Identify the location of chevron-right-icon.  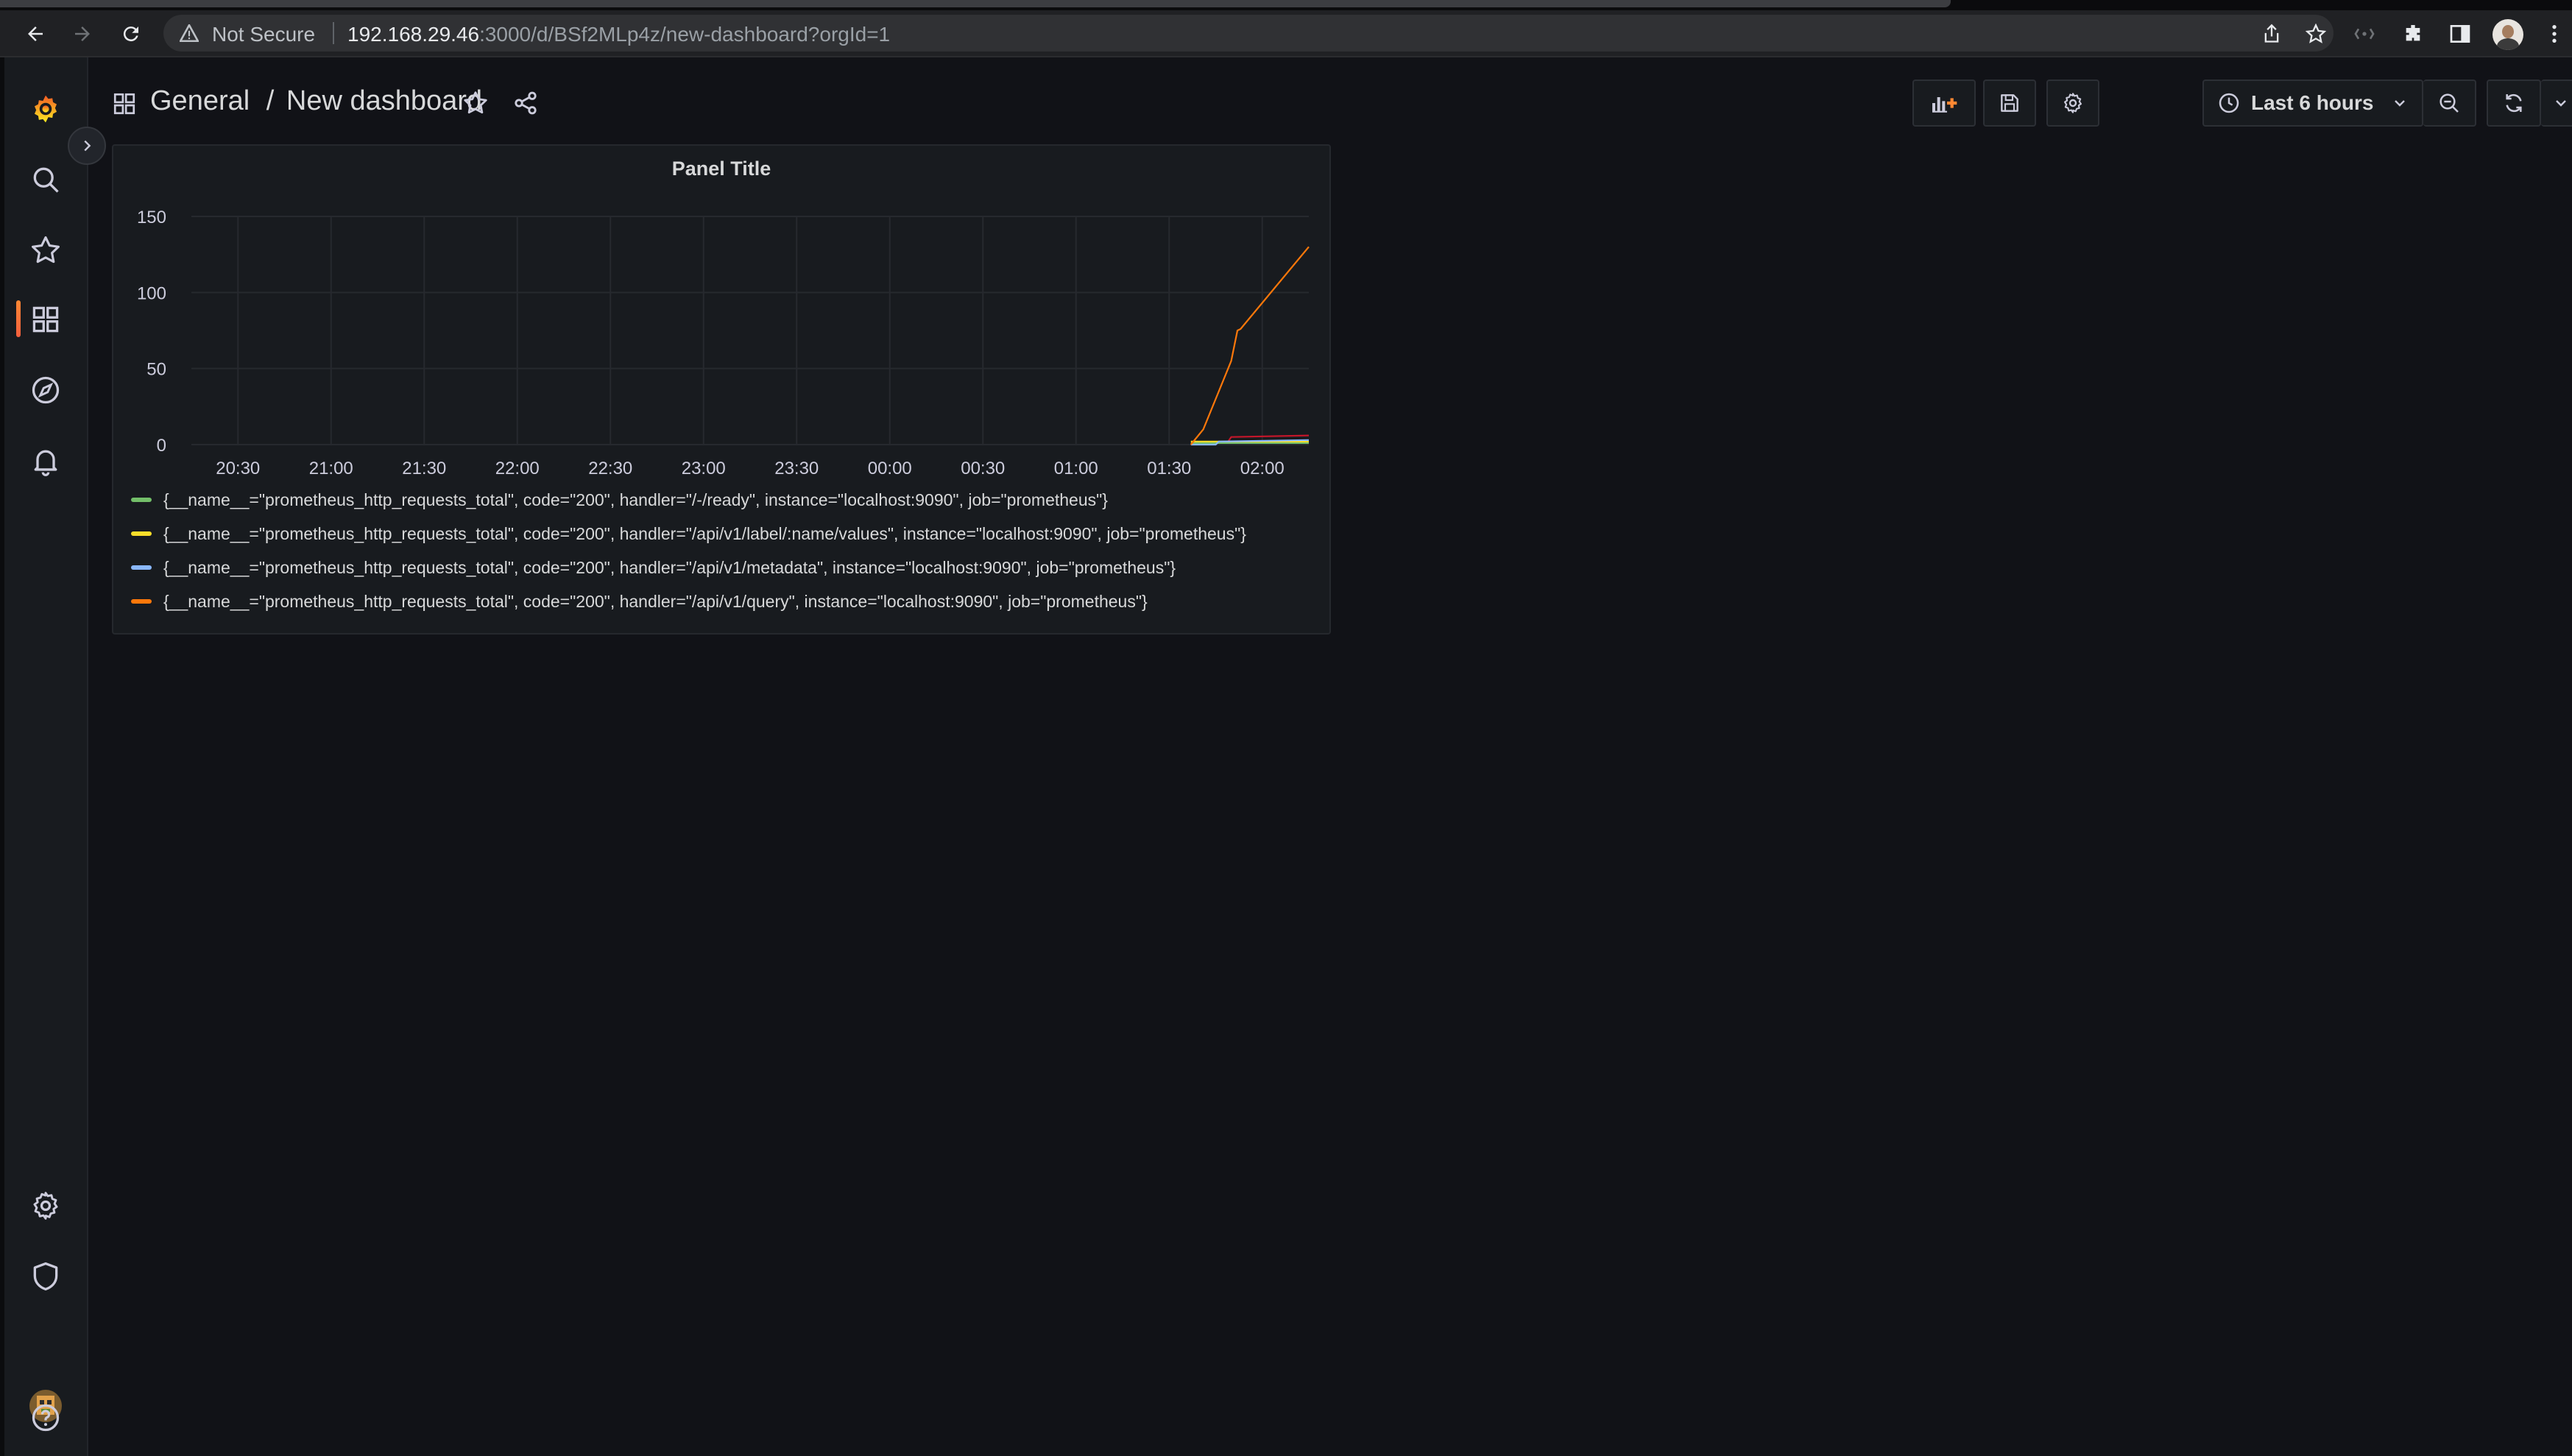
(87, 146).